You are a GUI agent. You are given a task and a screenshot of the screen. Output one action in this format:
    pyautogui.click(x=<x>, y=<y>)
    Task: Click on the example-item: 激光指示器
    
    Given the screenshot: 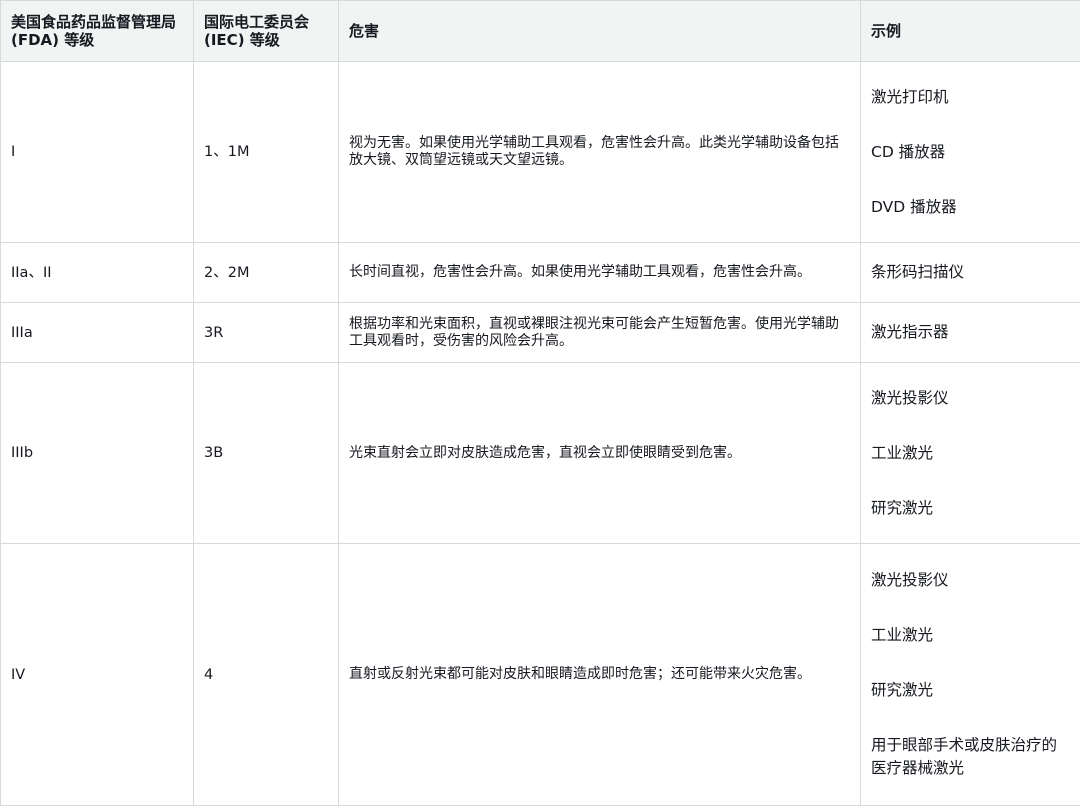 What is the action you would take?
    pyautogui.click(x=910, y=332)
    